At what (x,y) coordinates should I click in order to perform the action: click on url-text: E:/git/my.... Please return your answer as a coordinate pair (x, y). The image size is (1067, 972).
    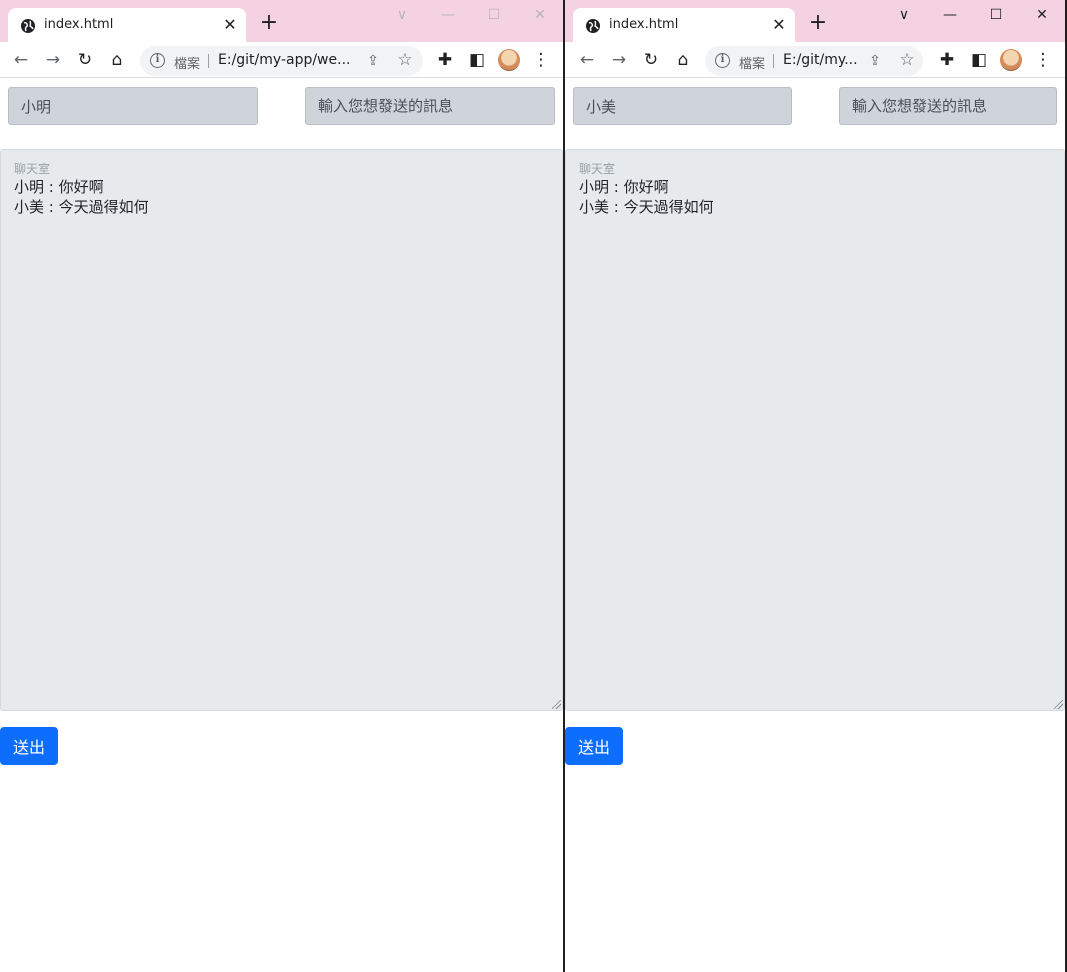
    Looking at the image, I should click on (823, 60).